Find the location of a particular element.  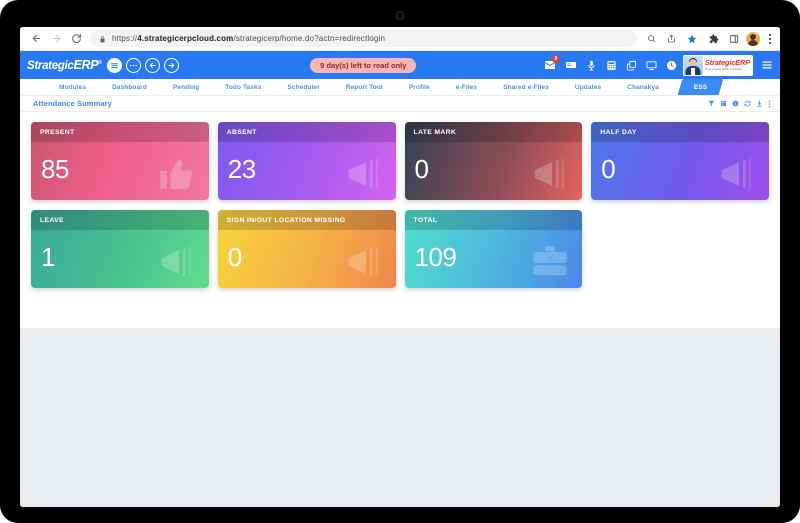

app-logo: StrategicERP® is located at coordinates (64, 65).